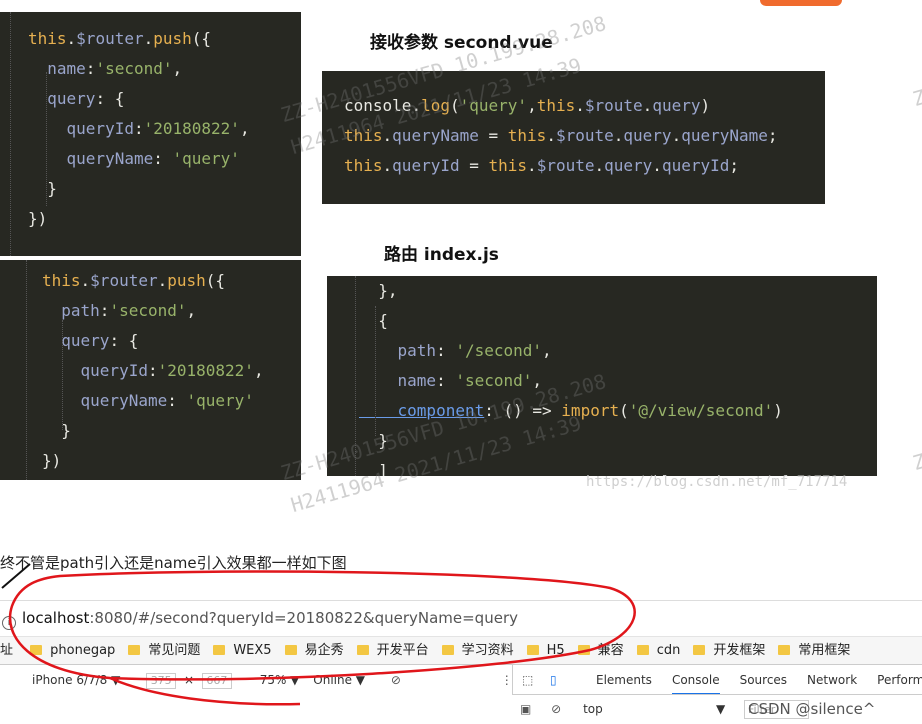 This screenshot has width=922, height=724. I want to click on heading-second-vue: 接收参数 second.vue, so click(461, 43).